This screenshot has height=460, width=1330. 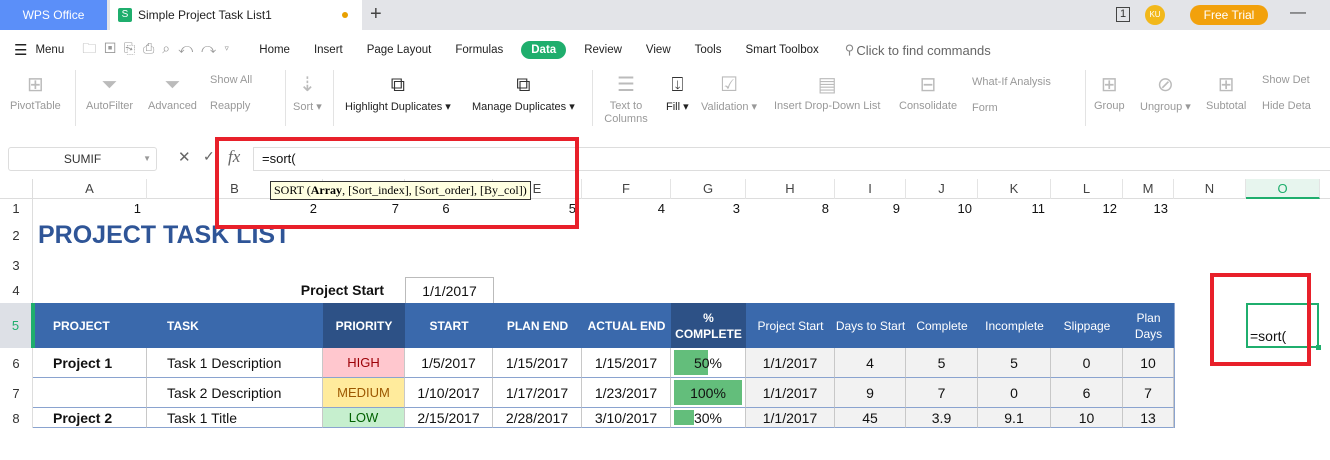 I want to click on table-cell-plan_days: 10, so click(x=1148, y=363).